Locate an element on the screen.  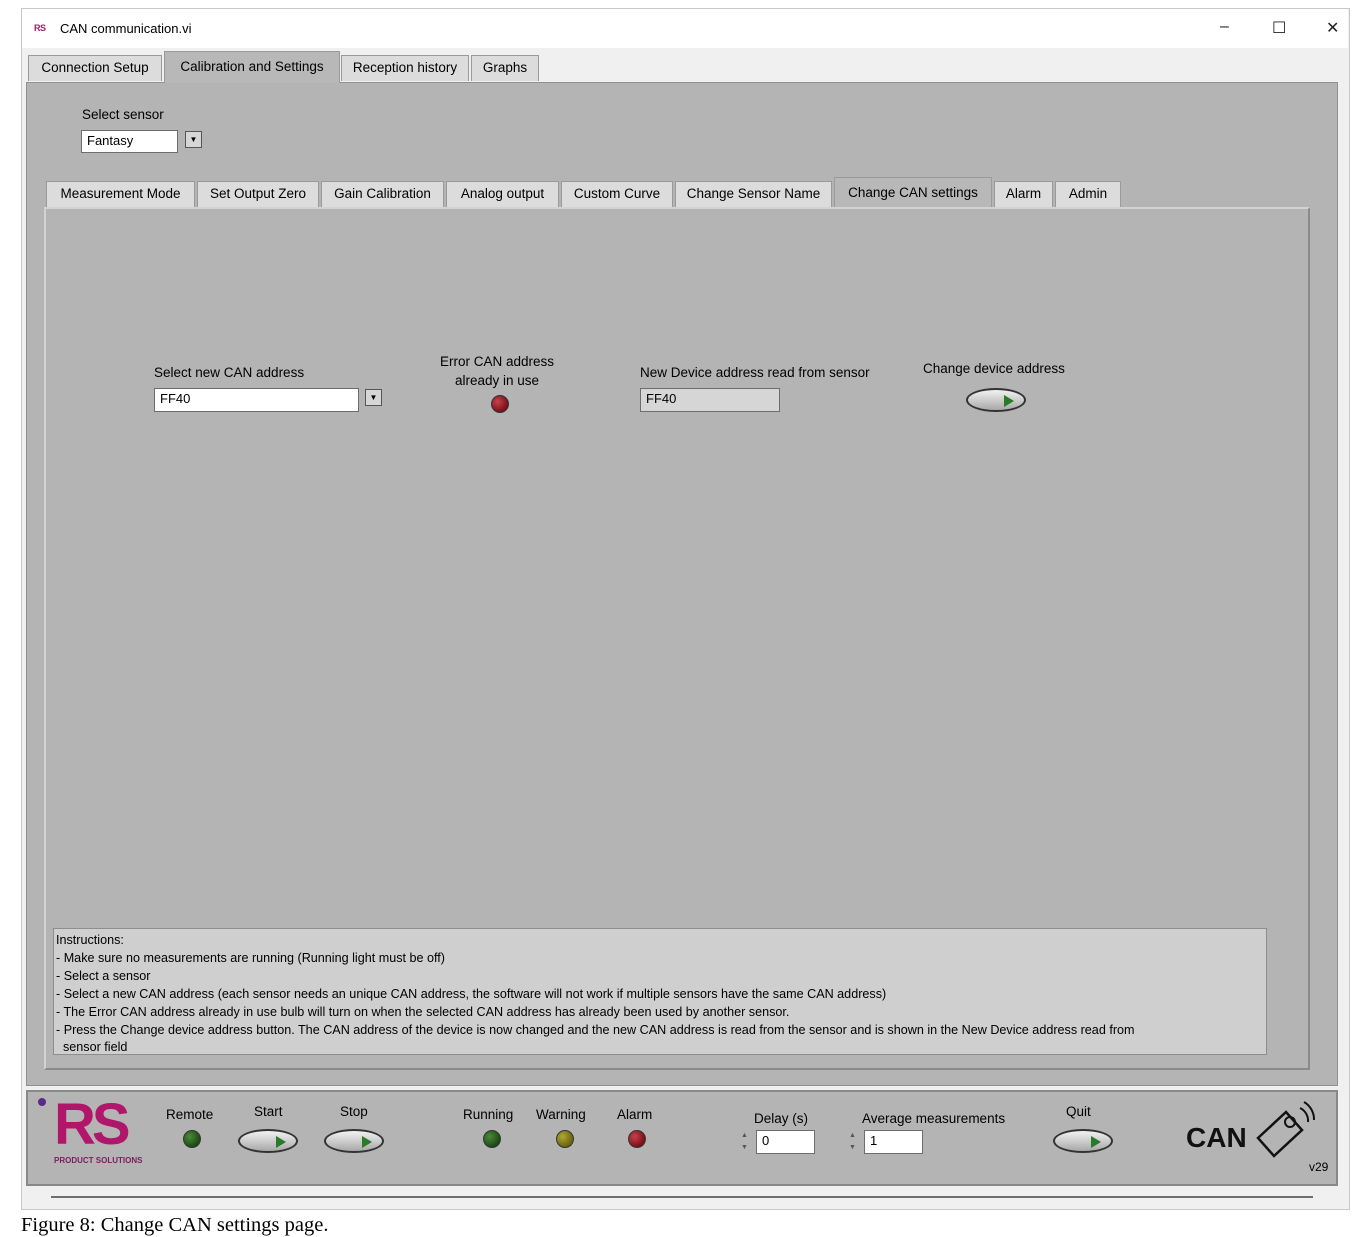
warning-led-icon is located at coordinates (565, 1139).